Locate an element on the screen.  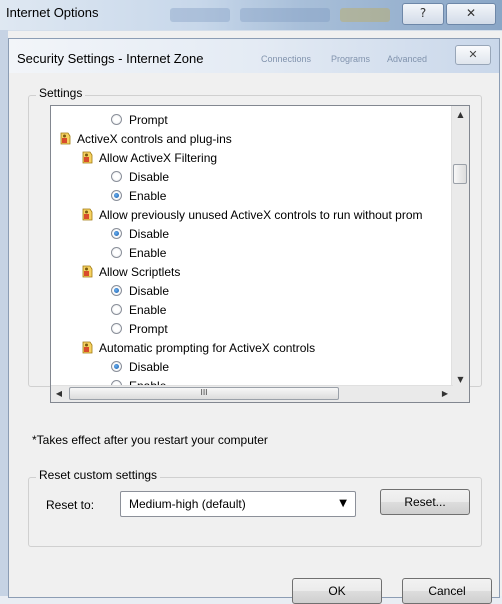
scroll-left-arrow-icon: ◀ is located at coordinates (59, 394).